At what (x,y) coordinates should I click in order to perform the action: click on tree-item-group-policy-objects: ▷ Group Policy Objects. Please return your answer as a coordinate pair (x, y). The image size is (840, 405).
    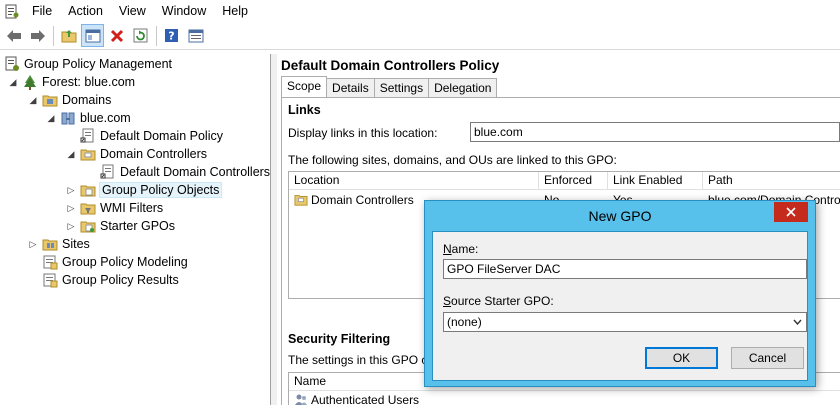
    Looking at the image, I should click on (144, 190).